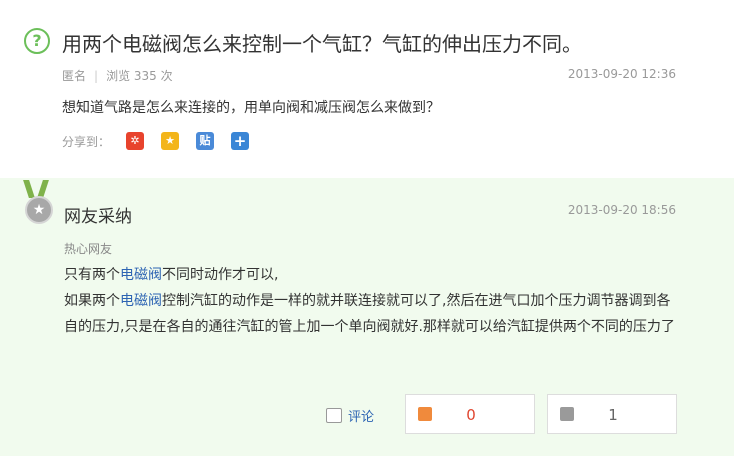 This screenshot has height=456, width=734. Describe the element at coordinates (92, 301) in the screenshot. I see `answer-text: 如果两个` at that location.